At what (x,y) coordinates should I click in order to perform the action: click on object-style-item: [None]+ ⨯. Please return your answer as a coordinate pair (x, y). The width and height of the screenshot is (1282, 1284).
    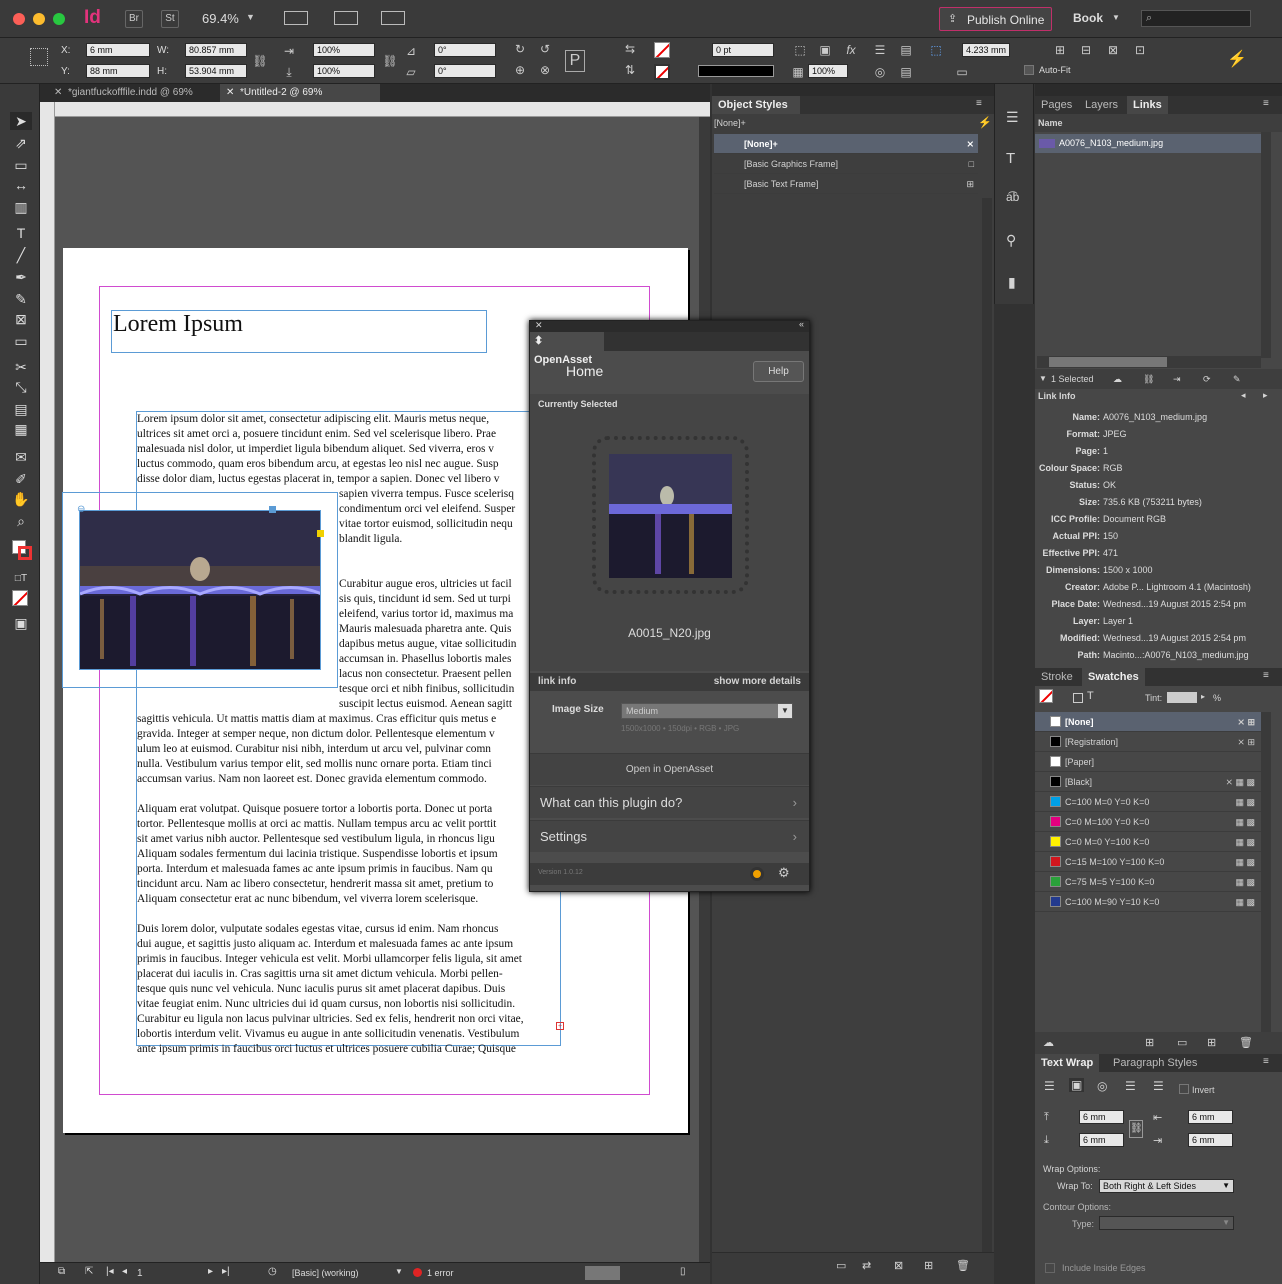
    Looking at the image, I should click on (846, 144).